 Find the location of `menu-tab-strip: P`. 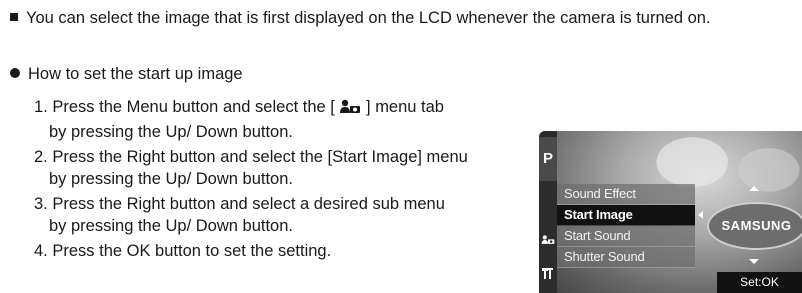

menu-tab-strip: P is located at coordinates (548, 212).